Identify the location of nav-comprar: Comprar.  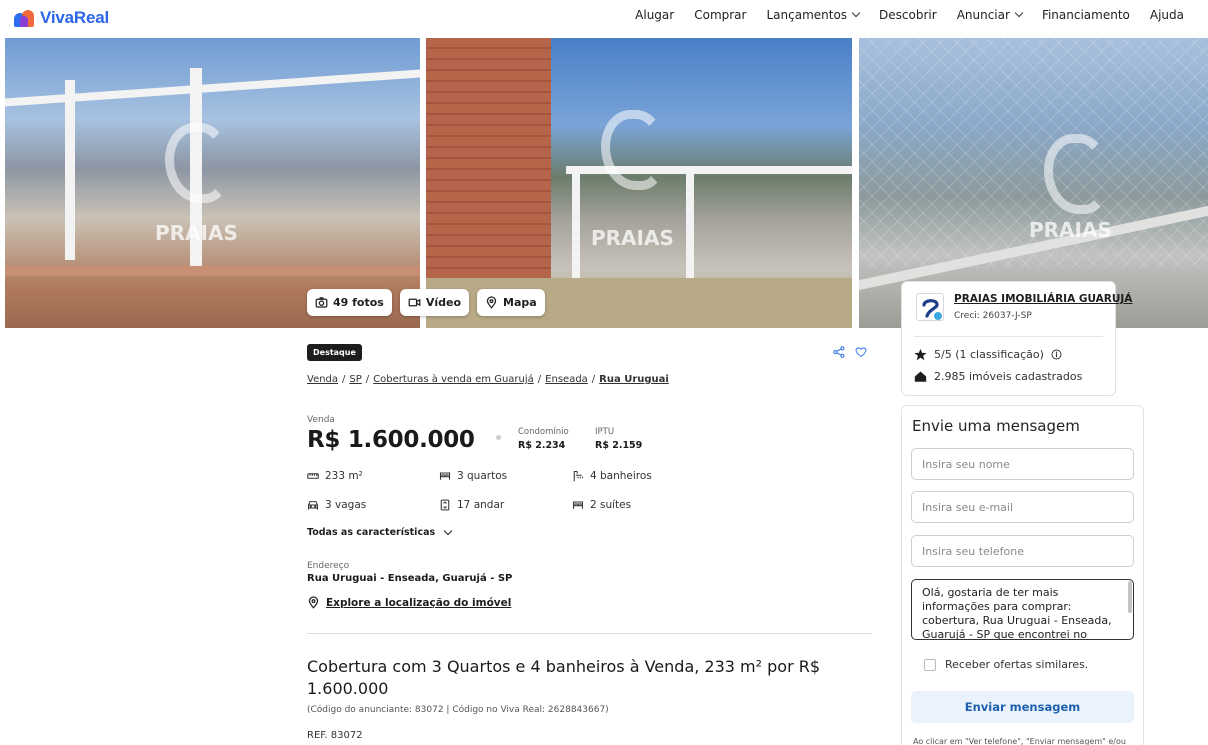
(720, 15).